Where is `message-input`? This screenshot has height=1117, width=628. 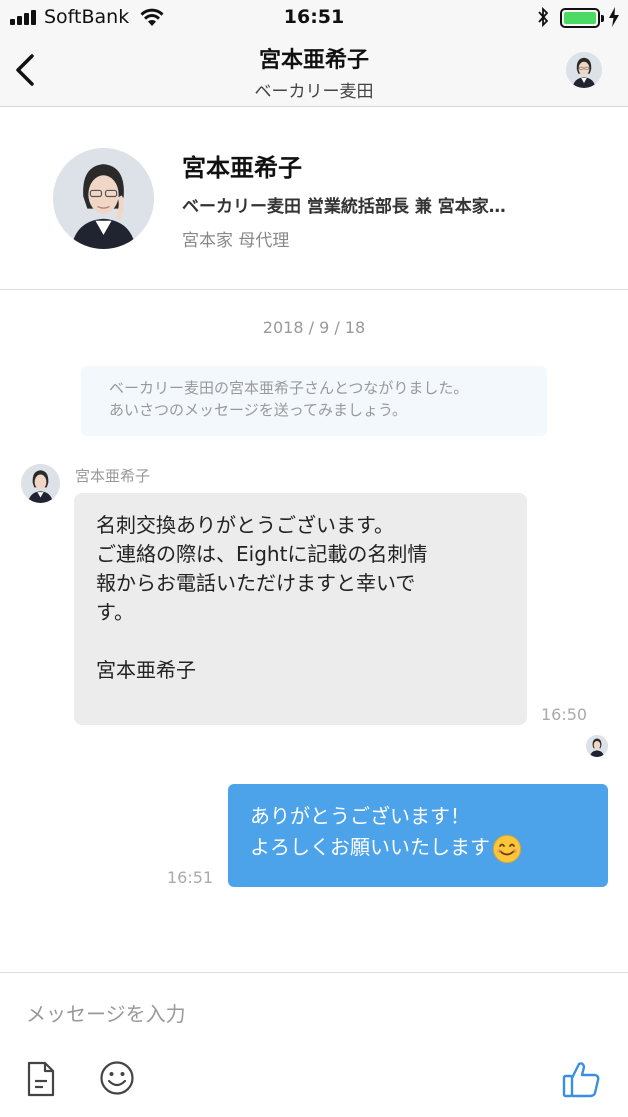 message-input is located at coordinates (306, 1014).